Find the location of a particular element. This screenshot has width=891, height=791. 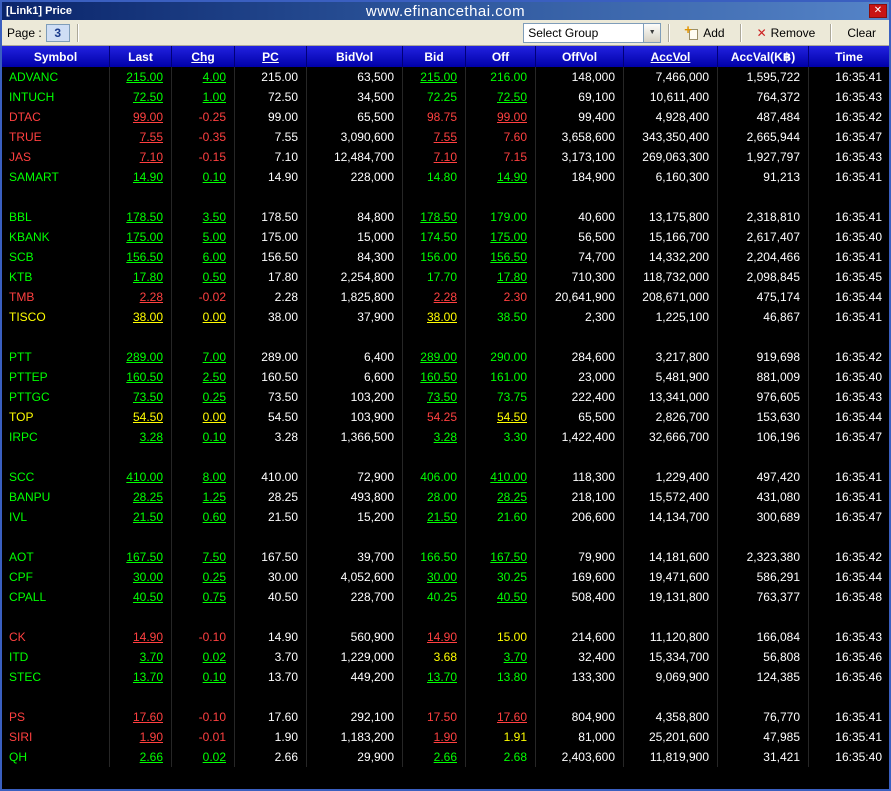

off-cell: 2.30 is located at coordinates (501, 297).